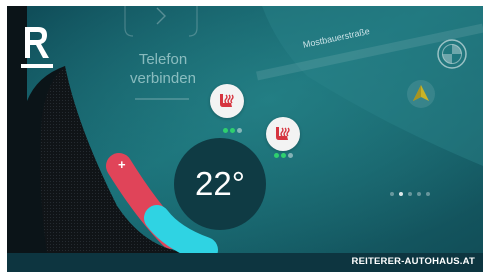  Describe the element at coordinates (452, 54) in the screenshot. I see `bmw-logo-icon` at that location.